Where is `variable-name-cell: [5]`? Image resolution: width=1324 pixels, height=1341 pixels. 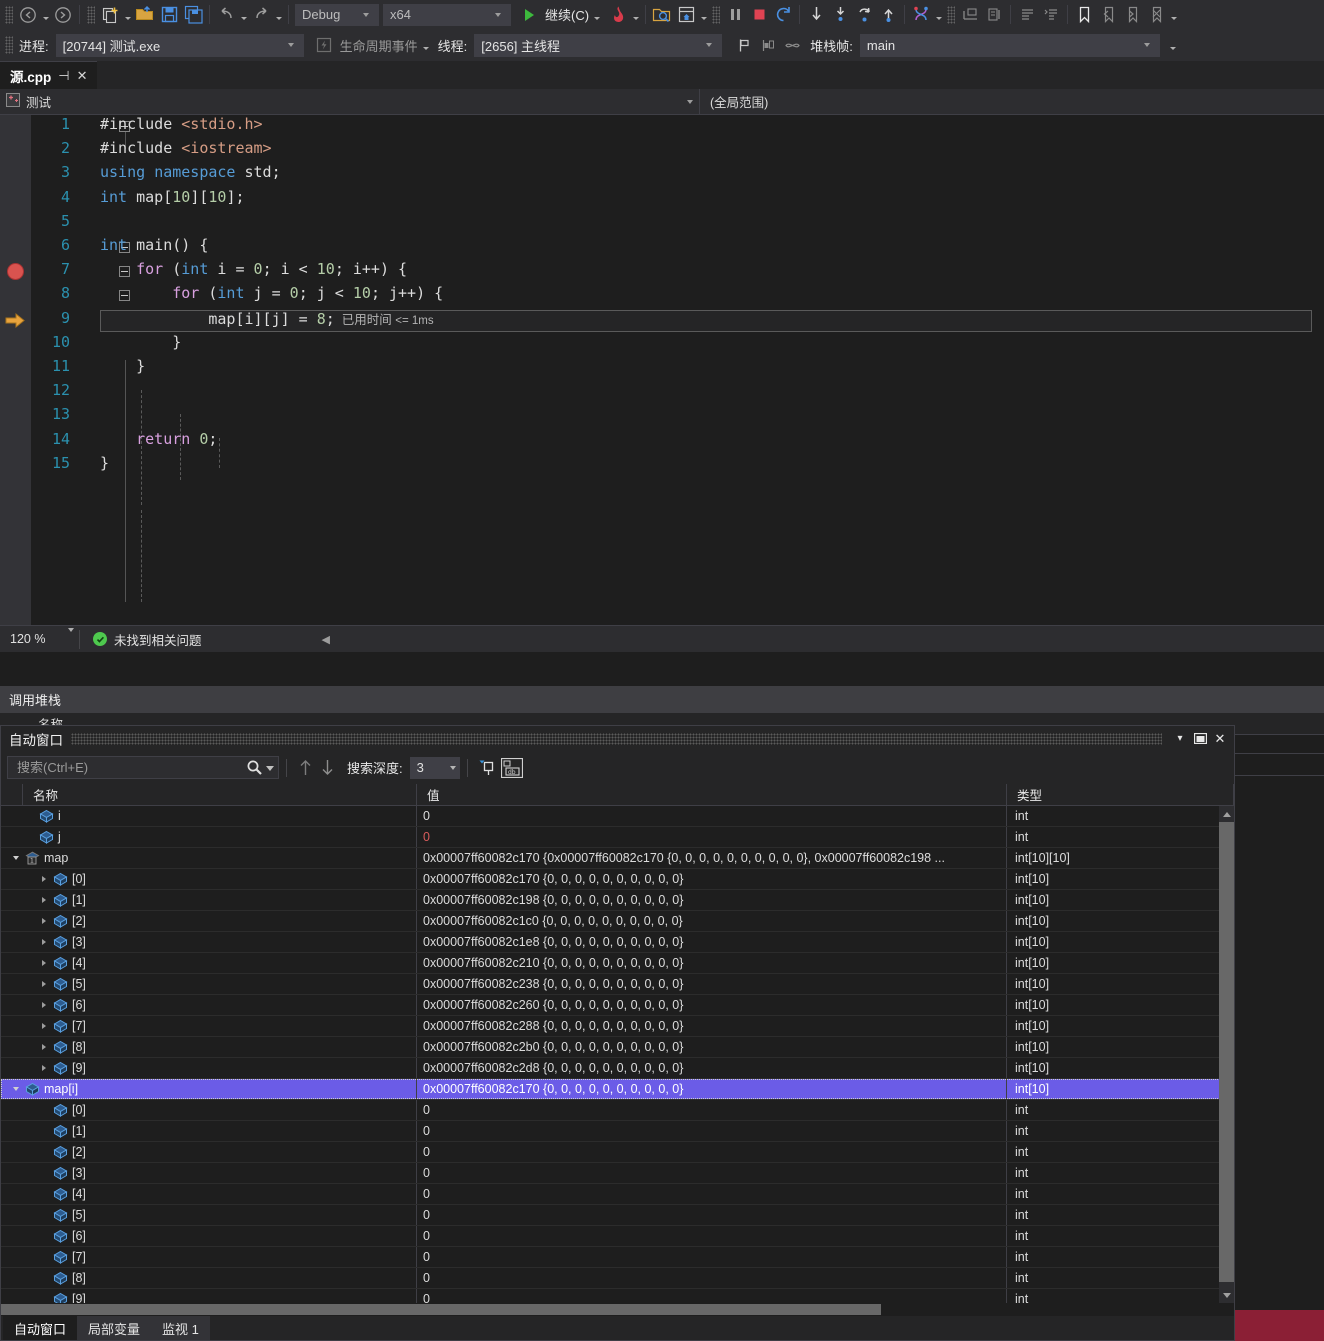
variable-name-cell: [5] is located at coordinates (209, 1215).